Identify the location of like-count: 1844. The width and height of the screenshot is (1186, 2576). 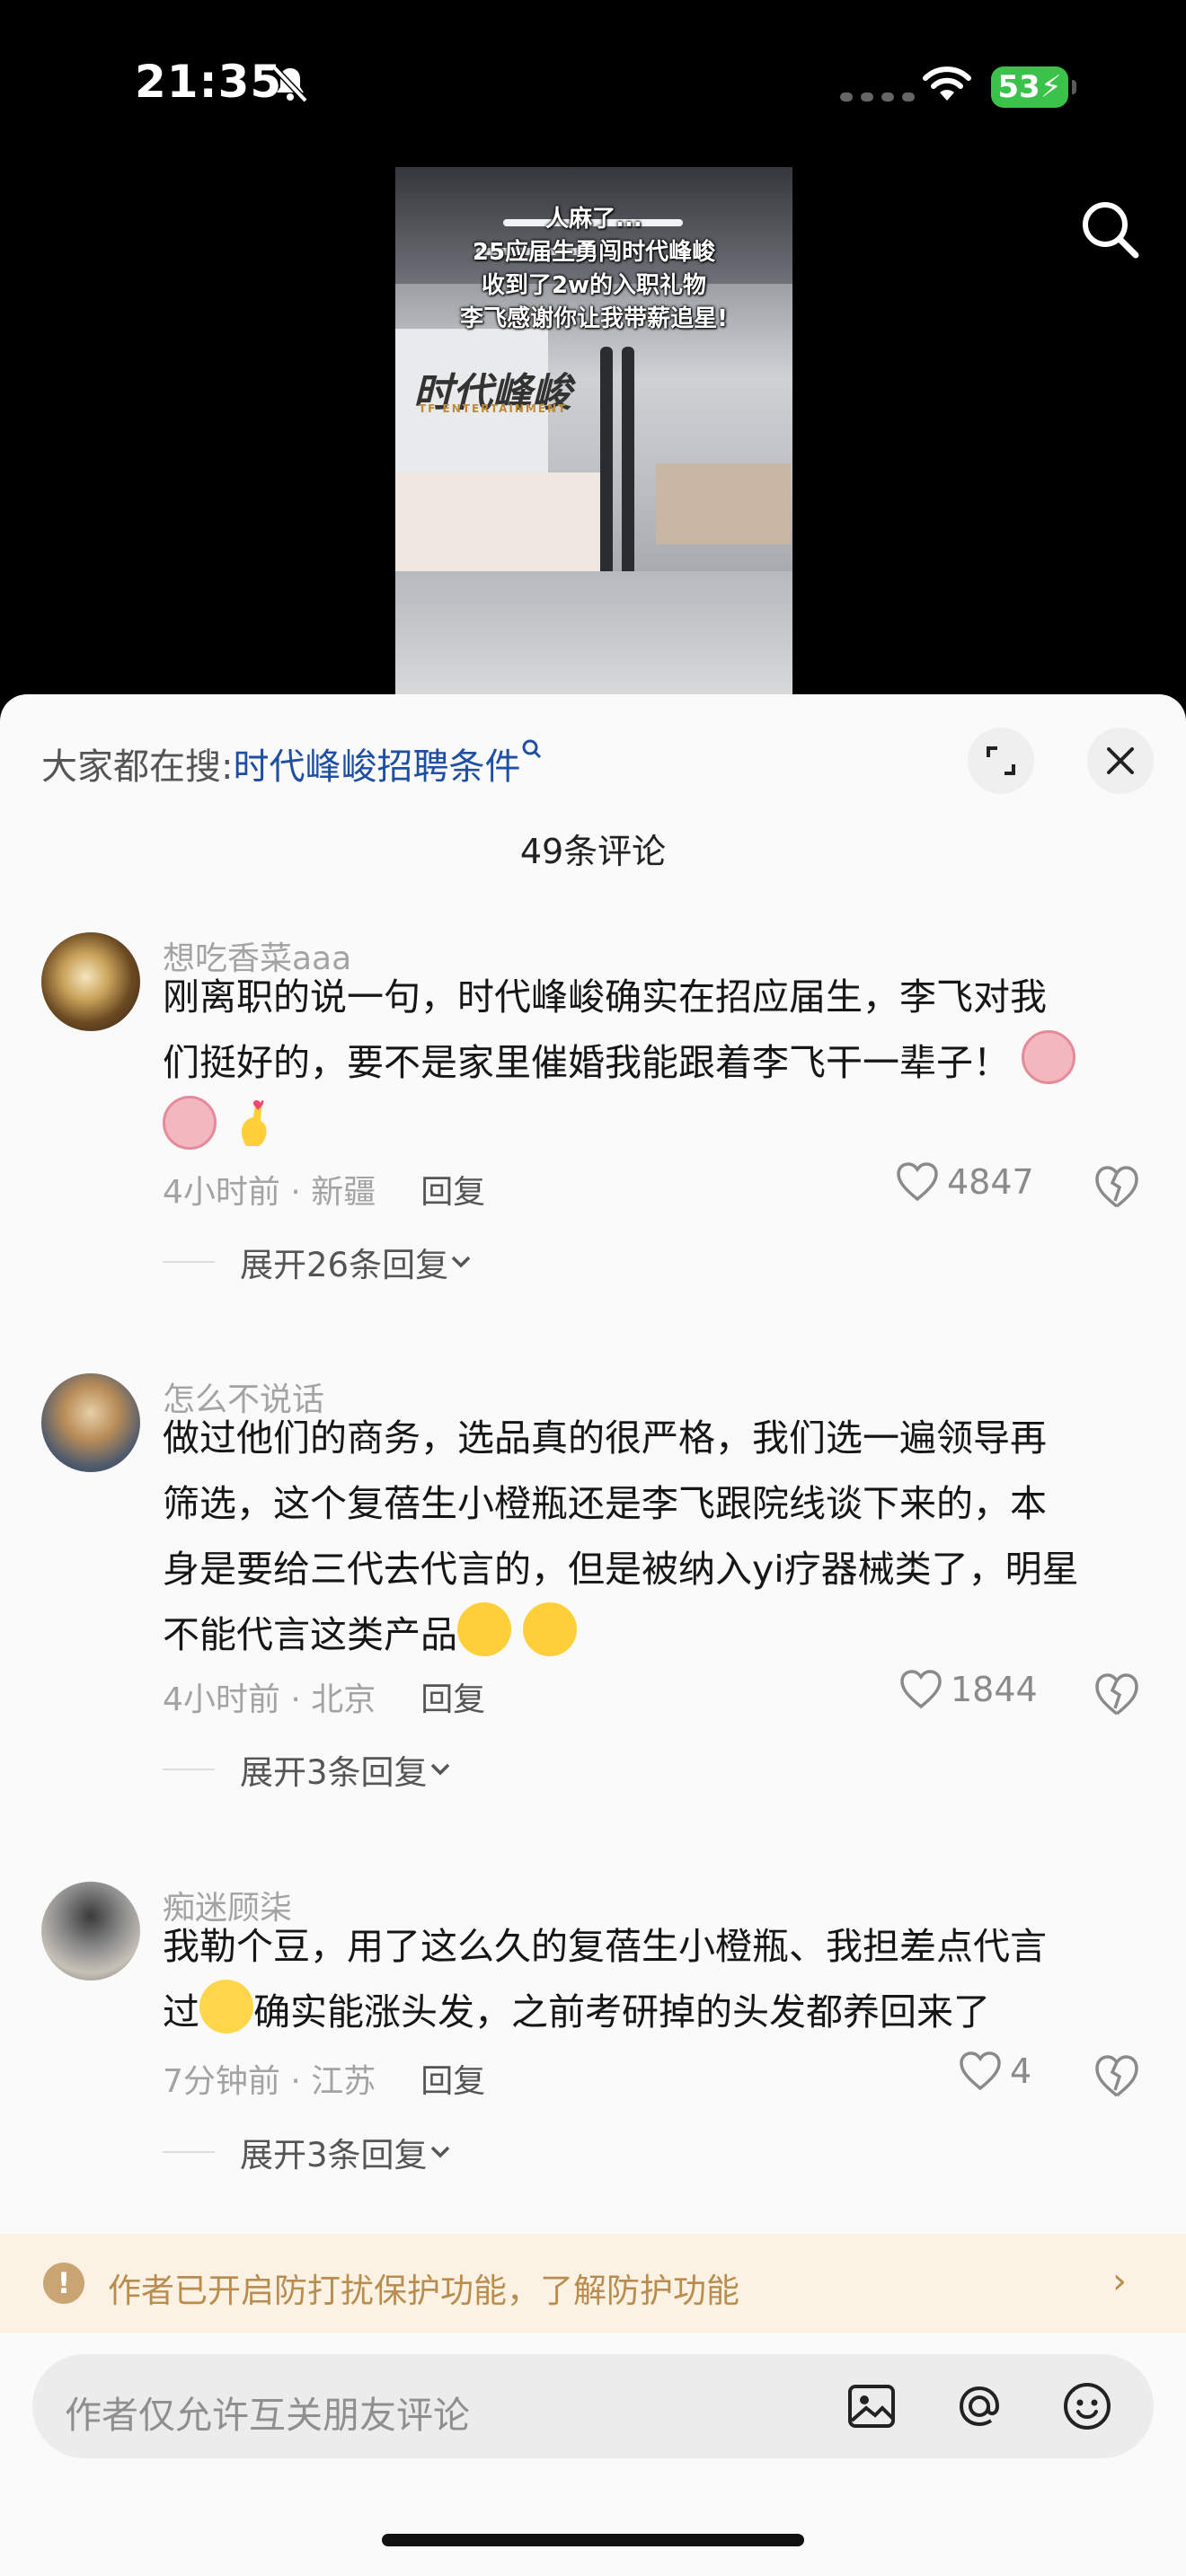
(994, 1689).